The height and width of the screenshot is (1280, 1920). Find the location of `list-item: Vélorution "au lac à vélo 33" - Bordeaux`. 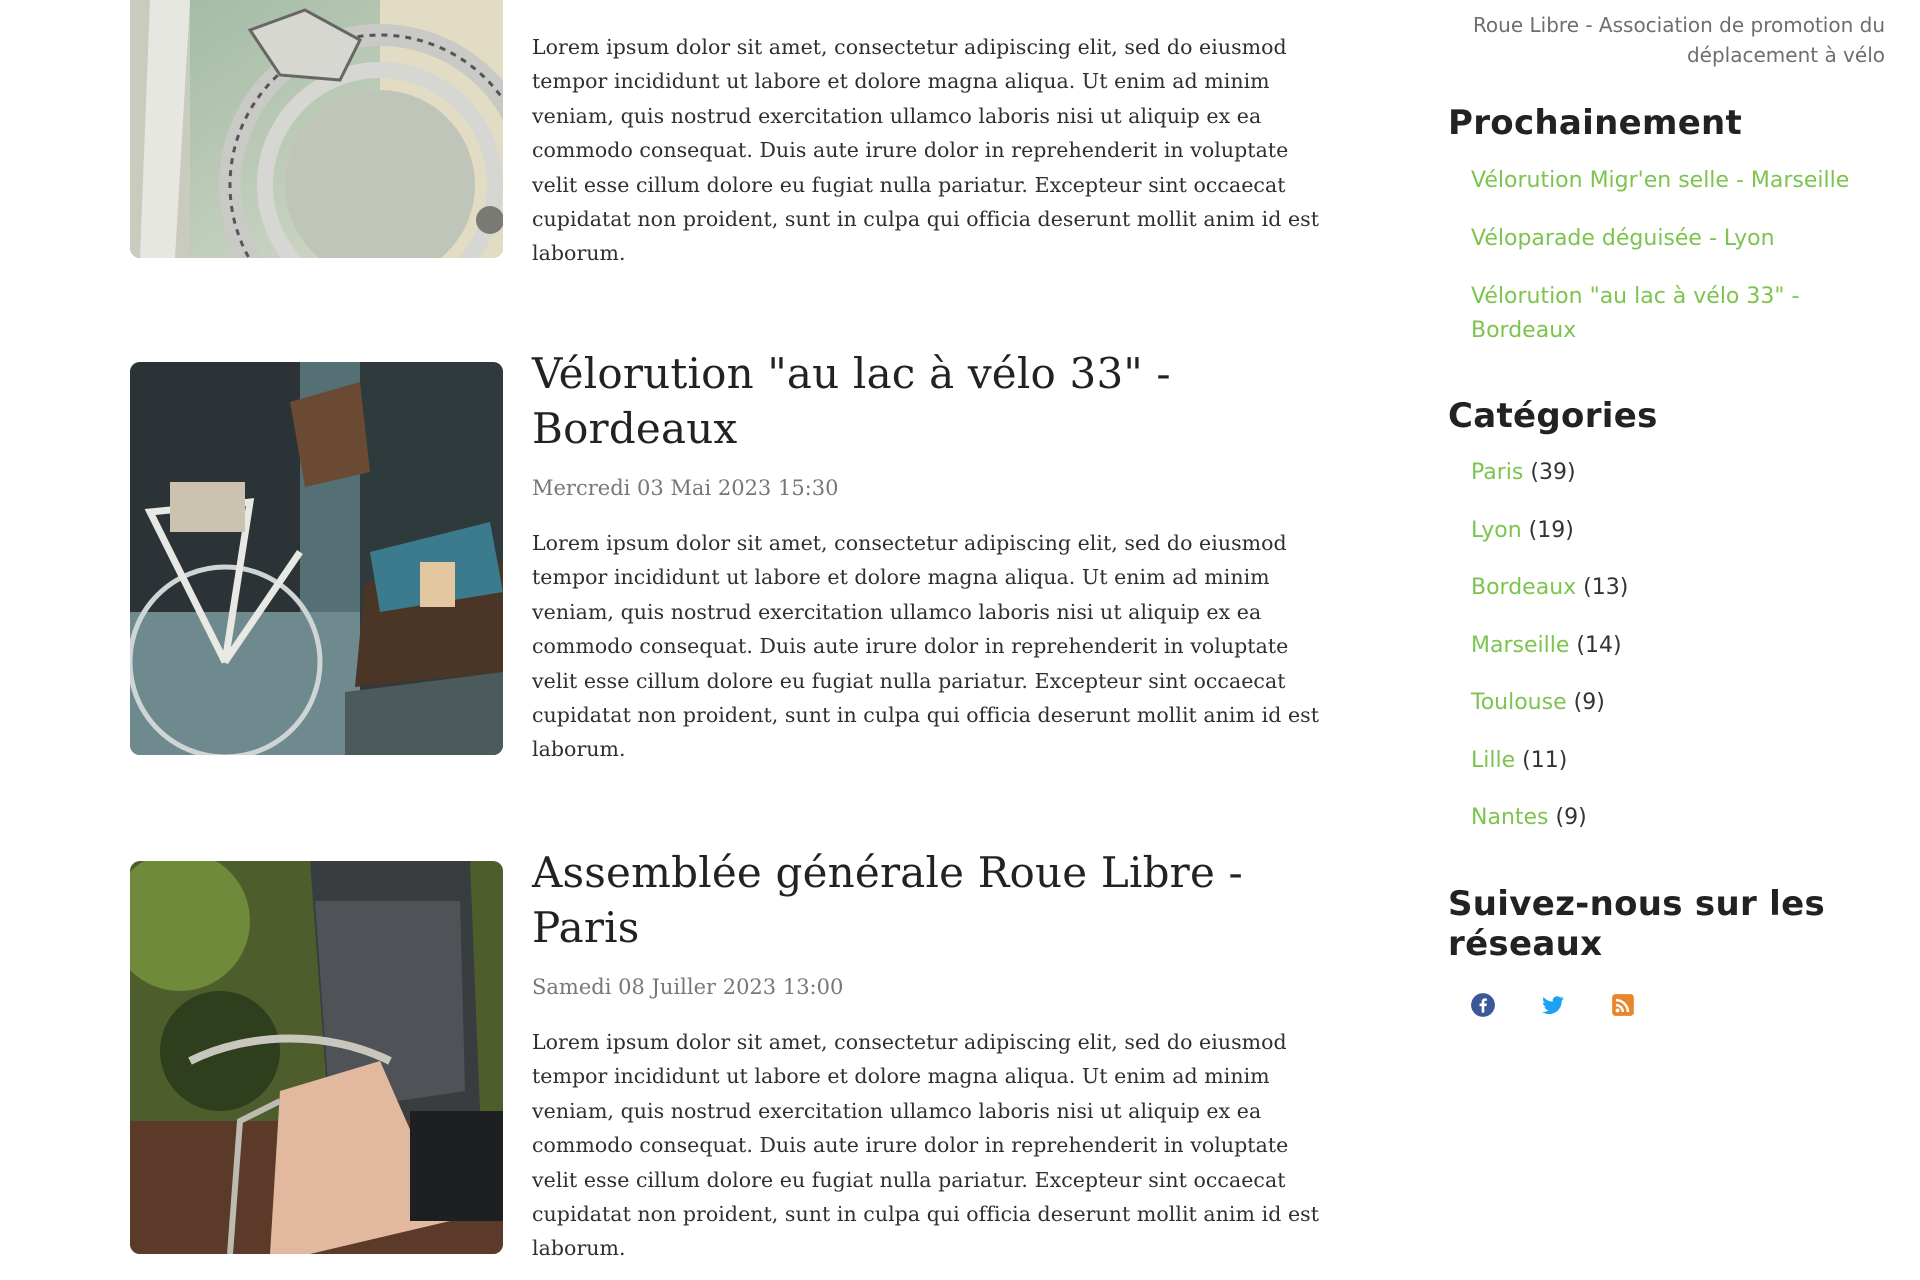

list-item: Vélorution "au lac à vélo 33" - Bordeaux is located at coordinates (1651, 314).